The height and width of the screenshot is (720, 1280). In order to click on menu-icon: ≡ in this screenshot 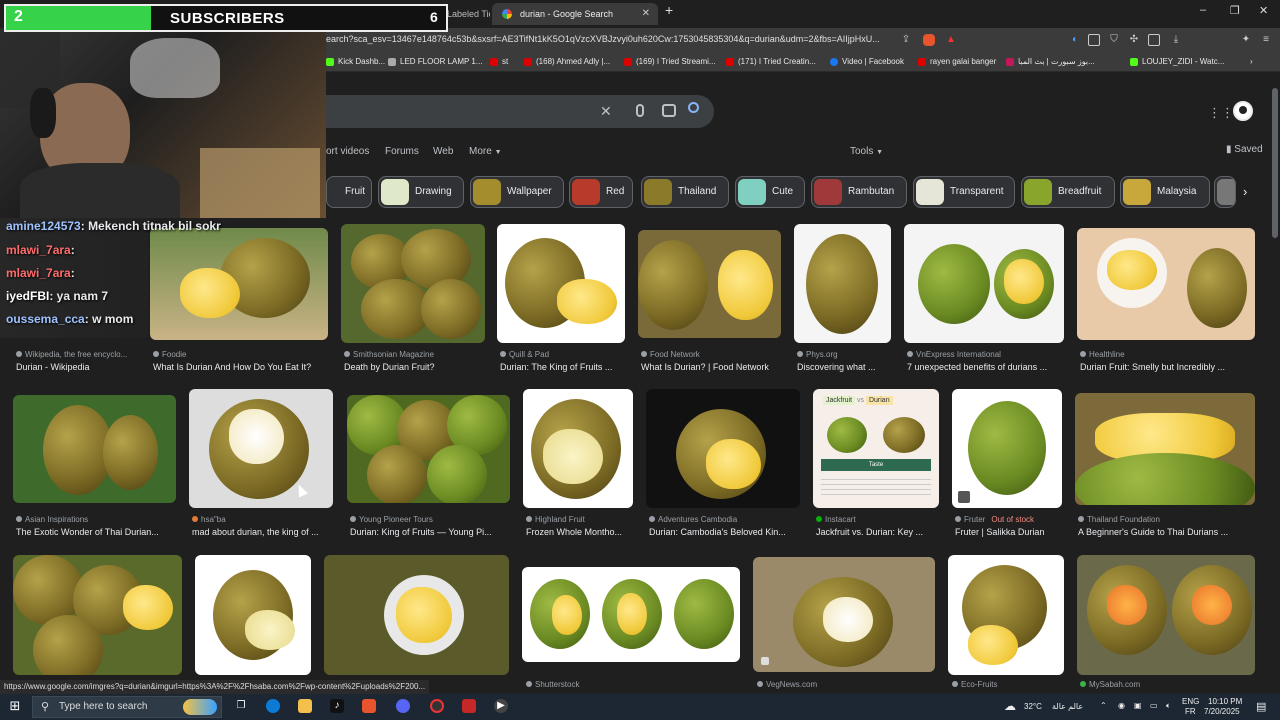, I will do `click(1266, 40)`.